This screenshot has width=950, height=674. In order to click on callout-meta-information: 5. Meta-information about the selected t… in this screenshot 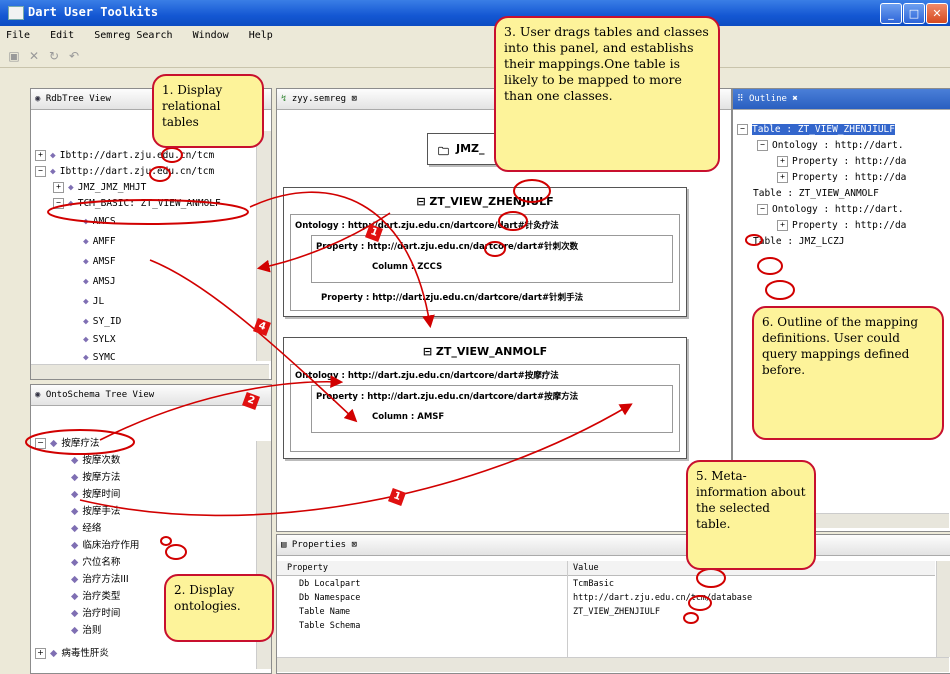, I will do `click(751, 515)`.